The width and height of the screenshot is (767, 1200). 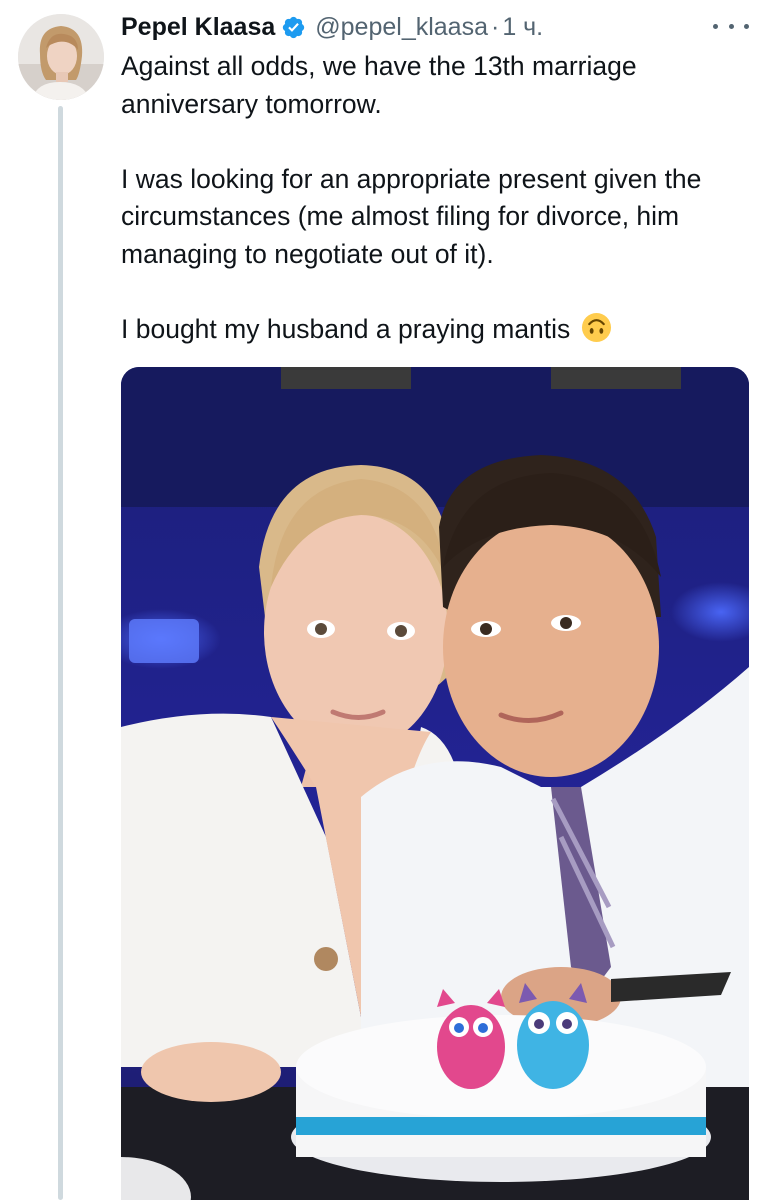 I want to click on tweet-paragraph-last: I bought my husband a praying mantis, so click(x=437, y=330).